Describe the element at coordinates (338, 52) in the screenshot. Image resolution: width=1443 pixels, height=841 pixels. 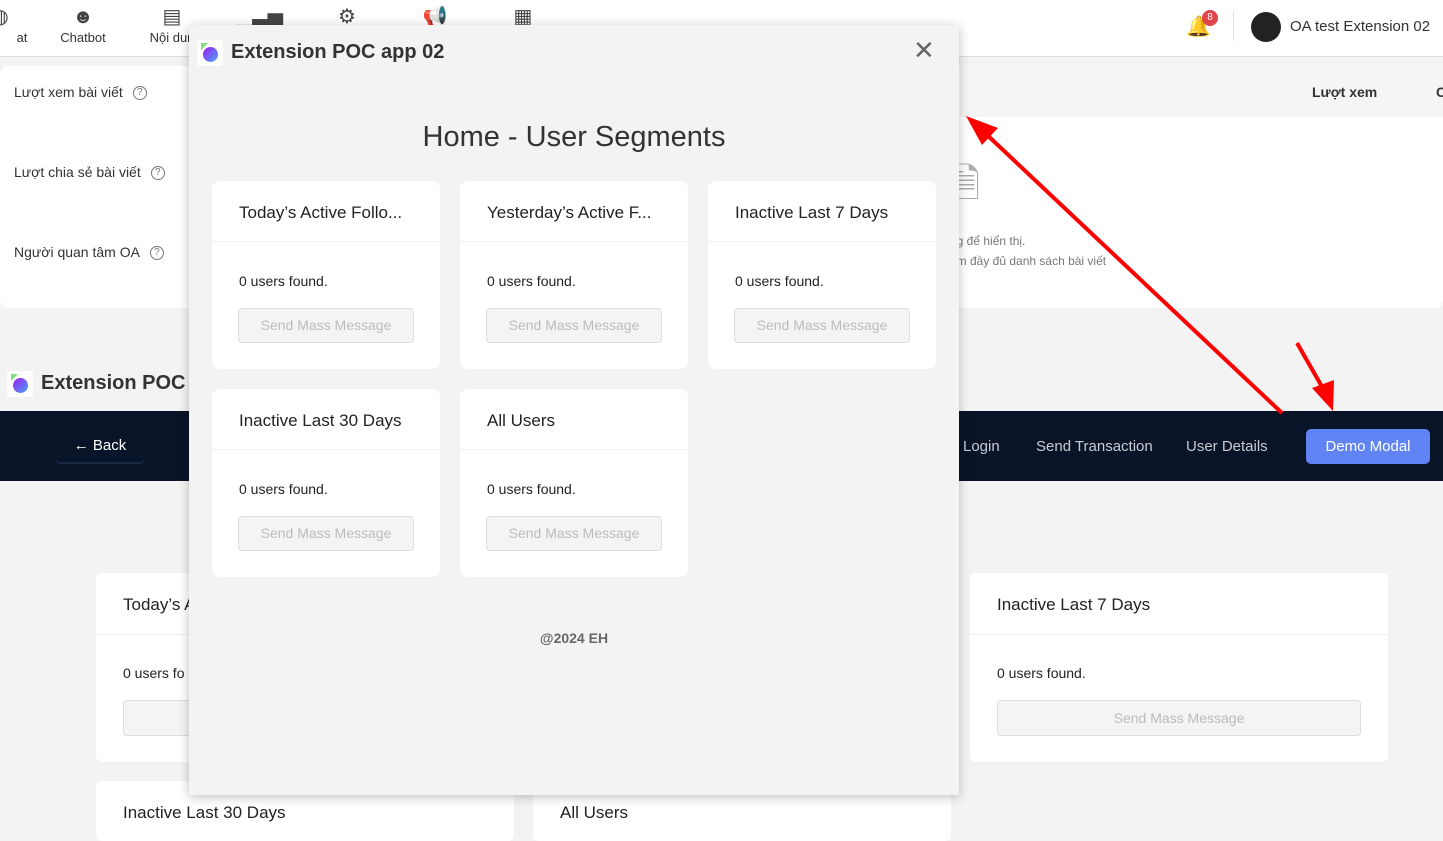
I see `modal-title: Extension POC app 02` at that location.